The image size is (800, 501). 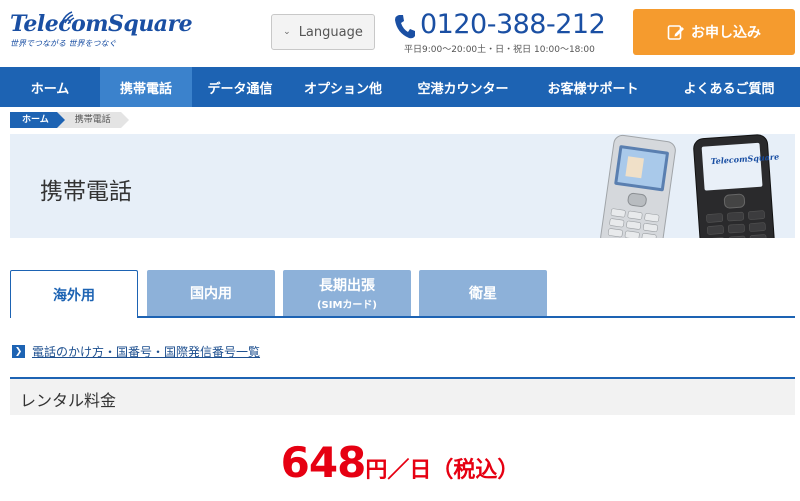 I want to click on tab-bar: 海外用 国内用 長期出張 (SIMカード) 衛星, so click(x=402, y=294).